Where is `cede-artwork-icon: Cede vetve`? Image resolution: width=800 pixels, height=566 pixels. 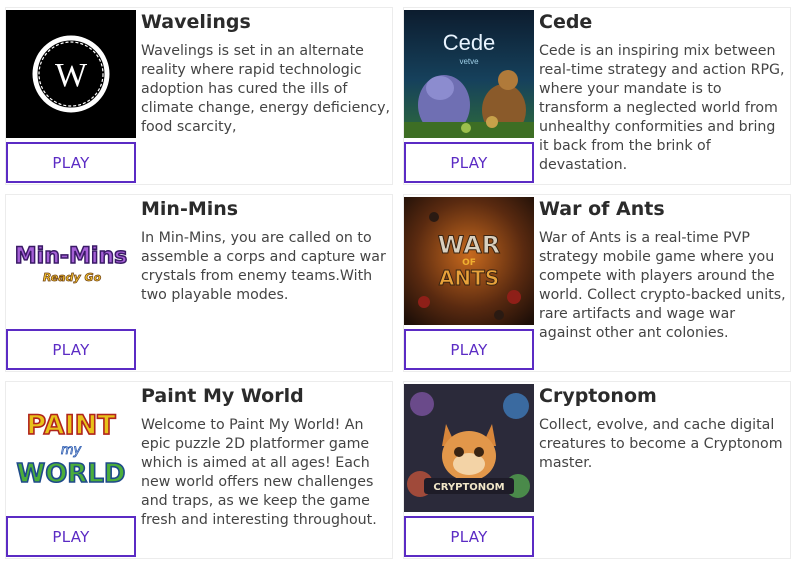 cede-artwork-icon: Cede vetve is located at coordinates (469, 74).